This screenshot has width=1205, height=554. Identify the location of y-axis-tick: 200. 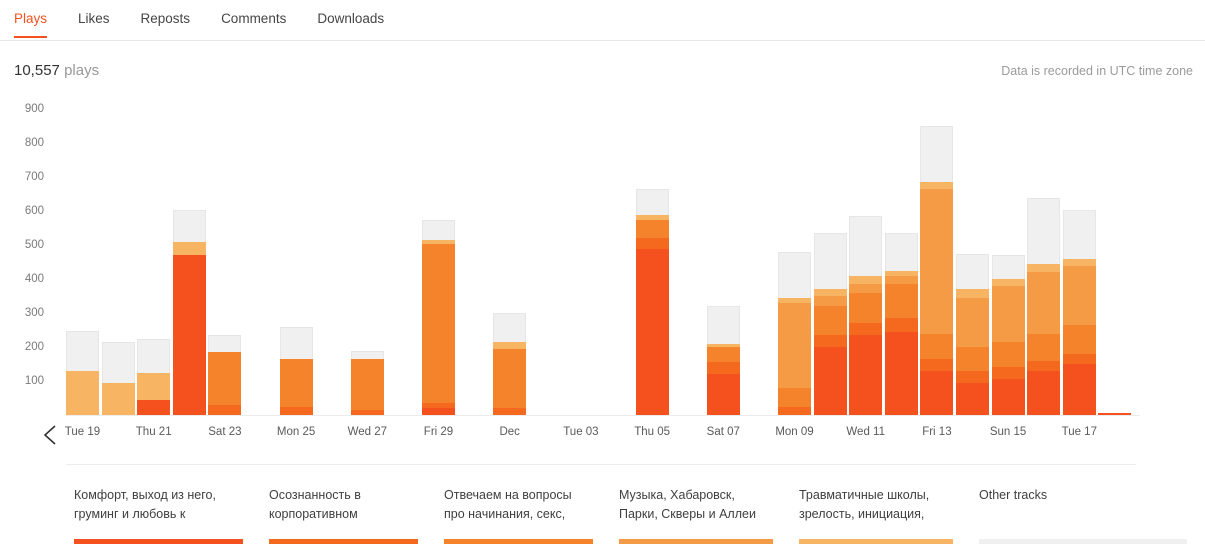
(34, 347).